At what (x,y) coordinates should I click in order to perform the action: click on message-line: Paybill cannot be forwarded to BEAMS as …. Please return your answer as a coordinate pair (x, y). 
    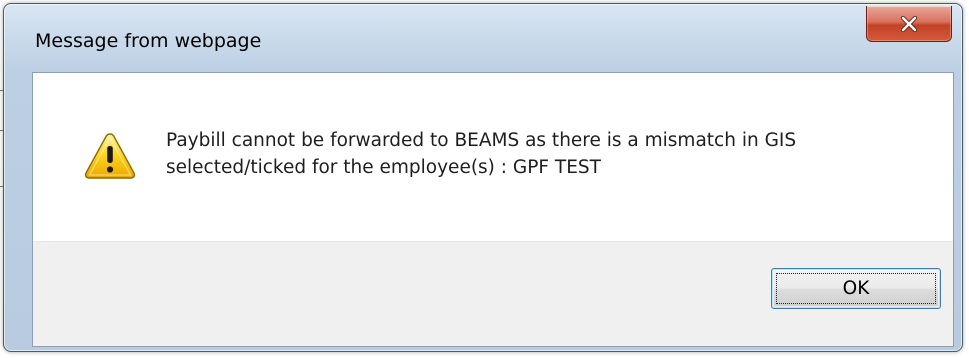
    Looking at the image, I should click on (481, 140).